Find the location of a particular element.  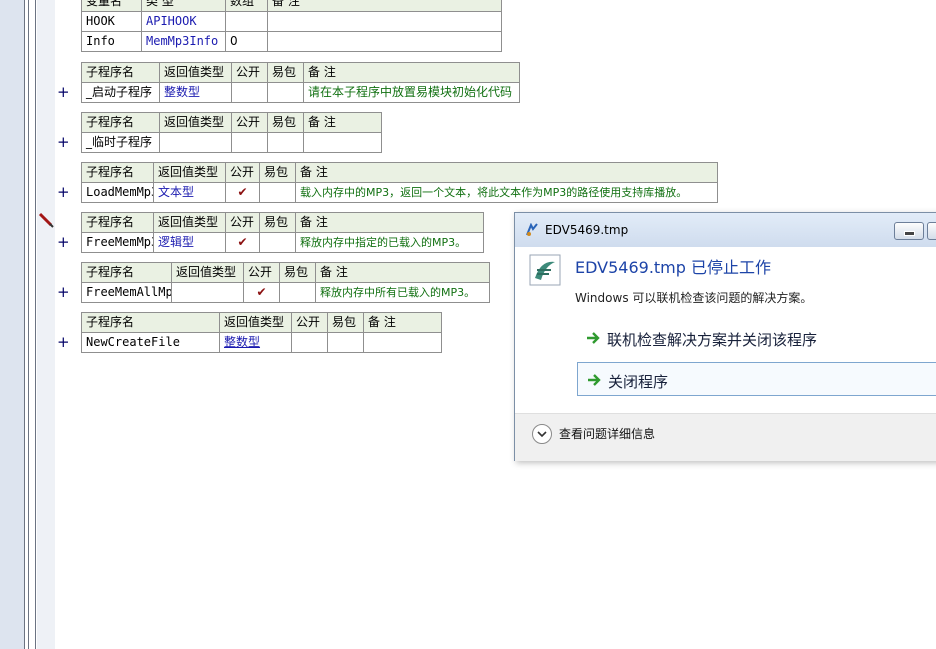

var-name: Info is located at coordinates (111, 41).